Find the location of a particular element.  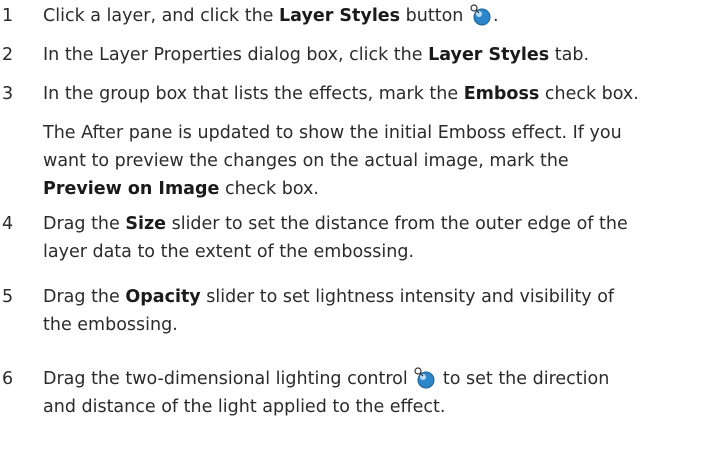

ui-term-layer-styles: Layer Styles is located at coordinates (340, 16).